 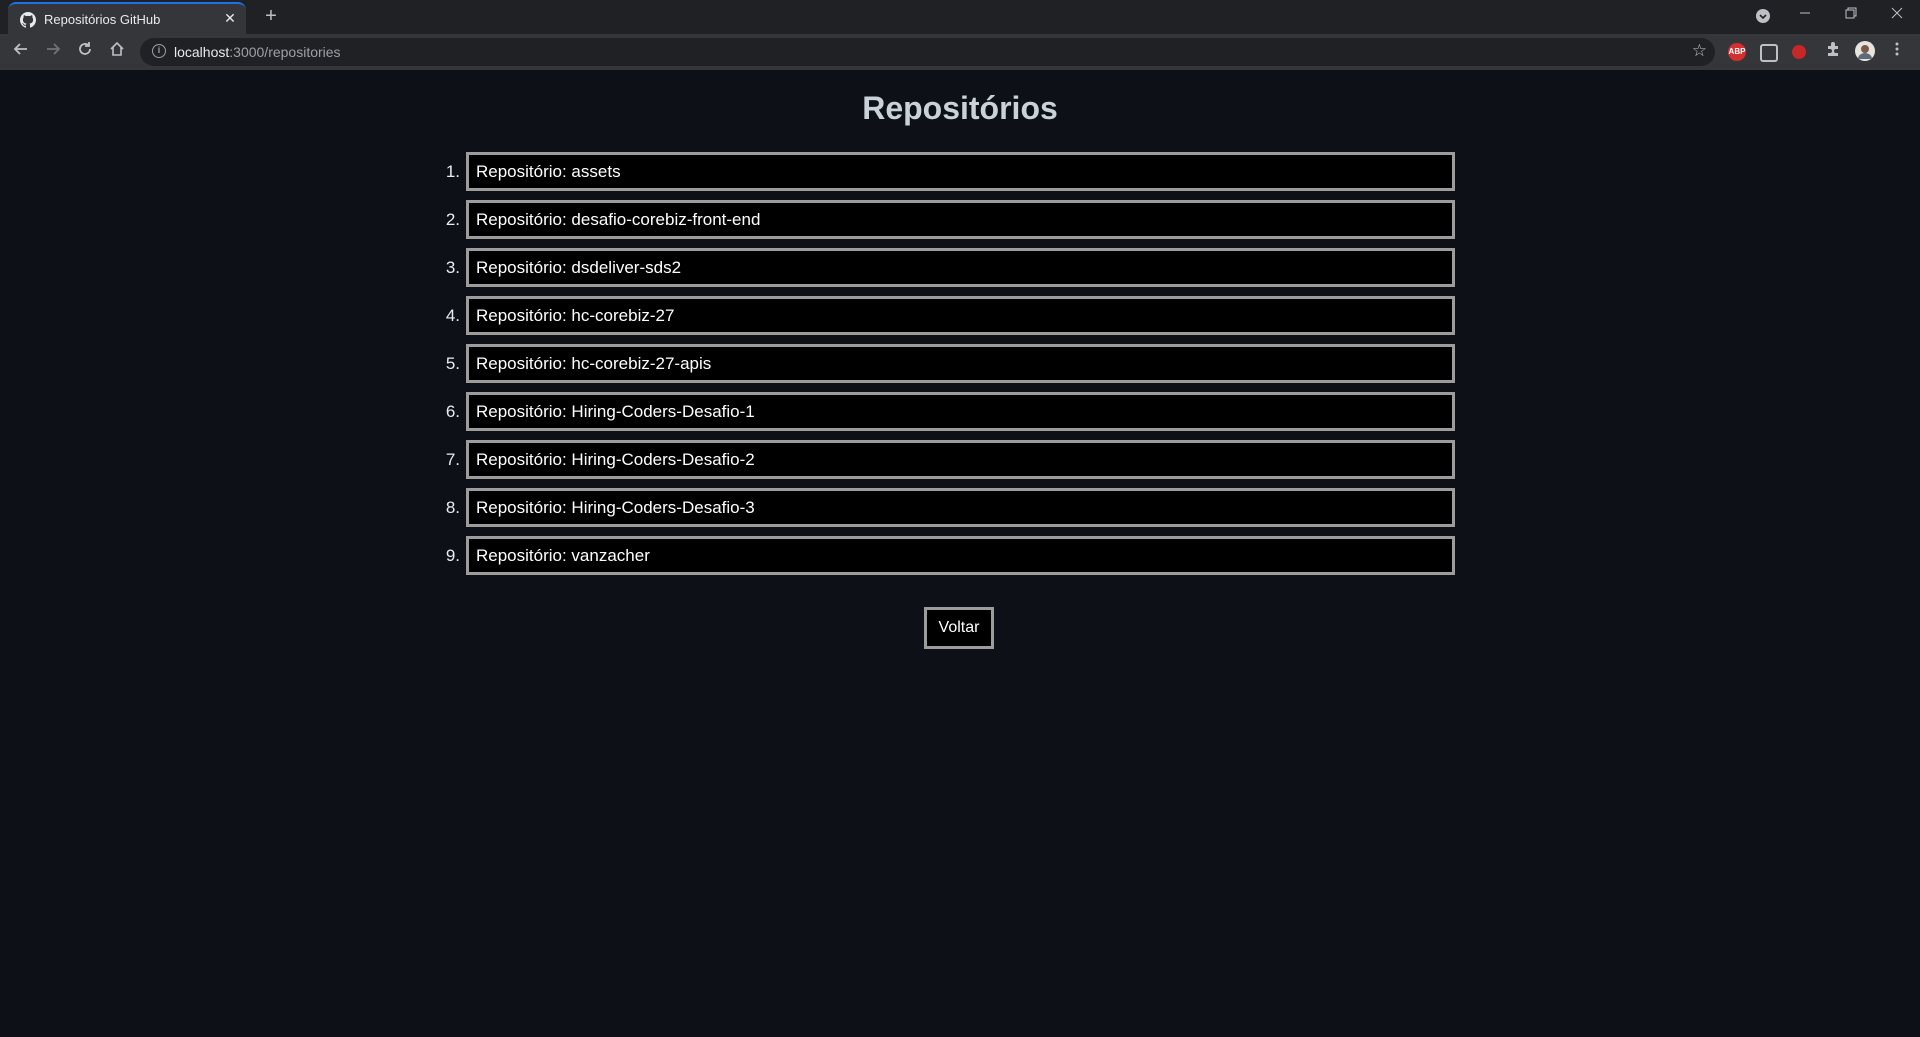 I want to click on repository-label: Repositório: hc-corebiz-27, so click(x=575, y=315).